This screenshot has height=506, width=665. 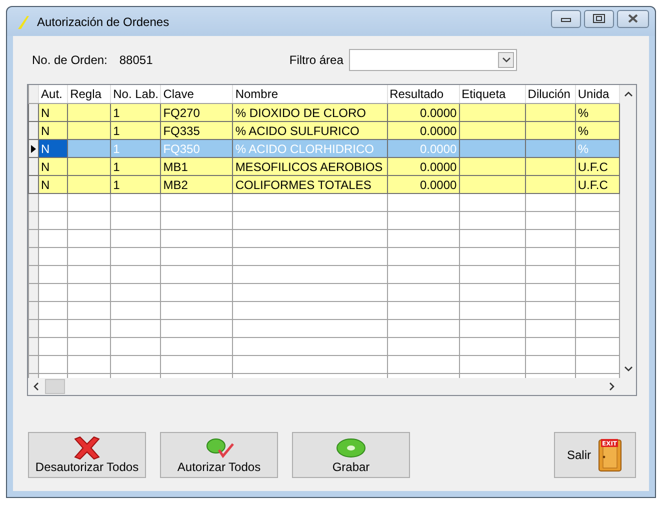 What do you see at coordinates (196, 113) in the screenshot?
I see `table-cell: FQ270` at bounding box center [196, 113].